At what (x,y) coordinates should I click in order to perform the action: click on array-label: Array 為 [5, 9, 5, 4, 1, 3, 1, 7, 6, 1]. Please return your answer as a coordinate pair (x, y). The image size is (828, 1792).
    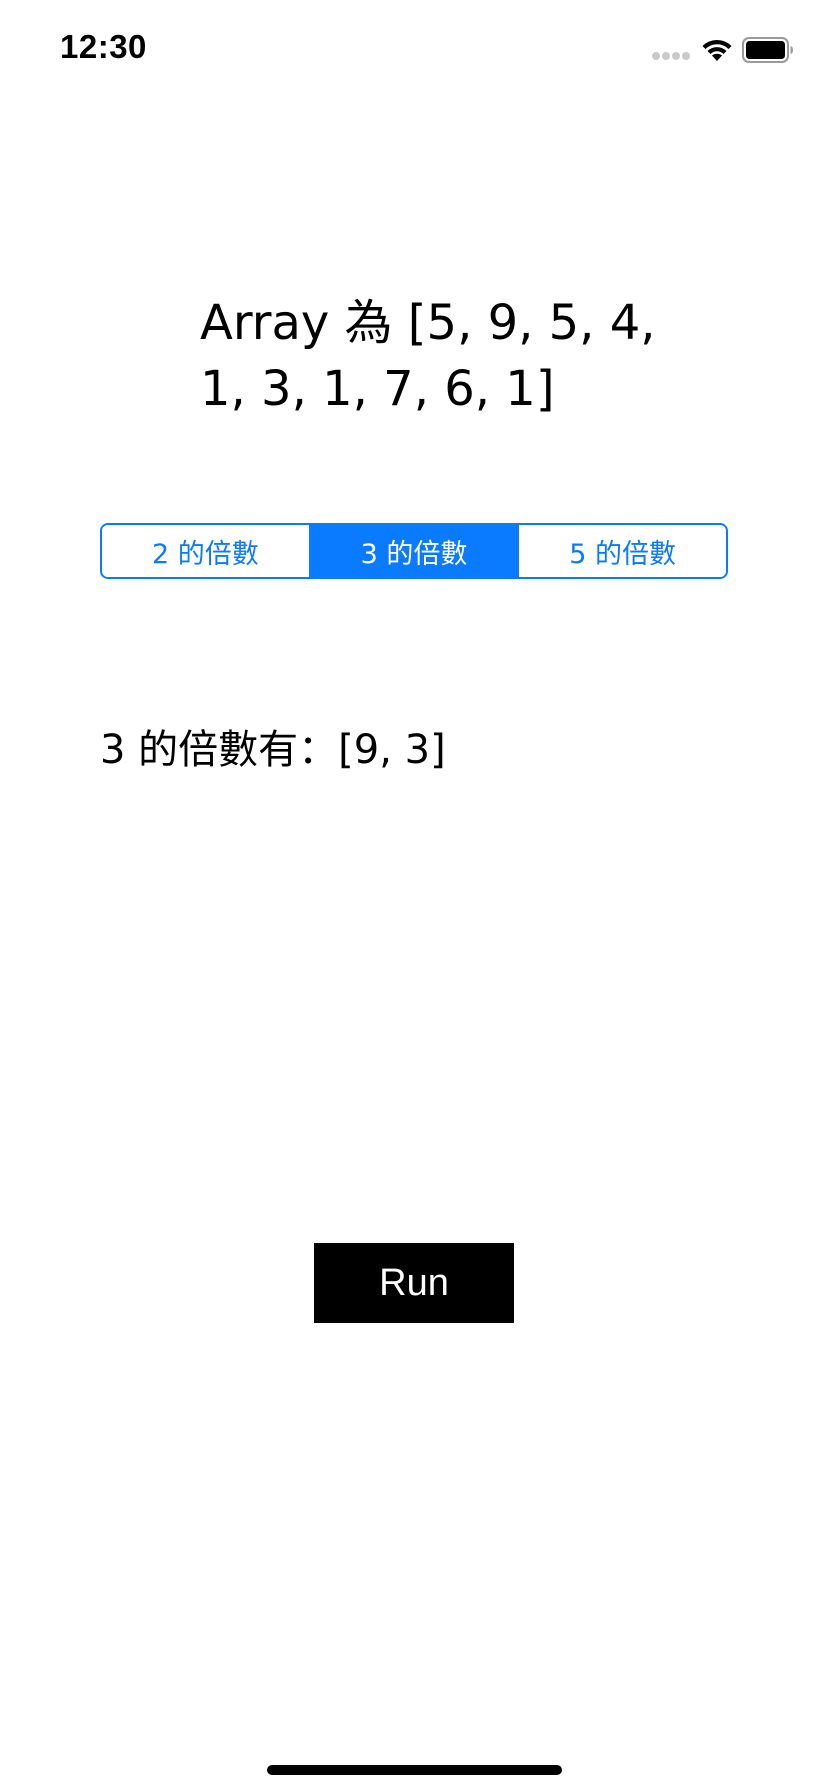
    Looking at the image, I should click on (428, 356).